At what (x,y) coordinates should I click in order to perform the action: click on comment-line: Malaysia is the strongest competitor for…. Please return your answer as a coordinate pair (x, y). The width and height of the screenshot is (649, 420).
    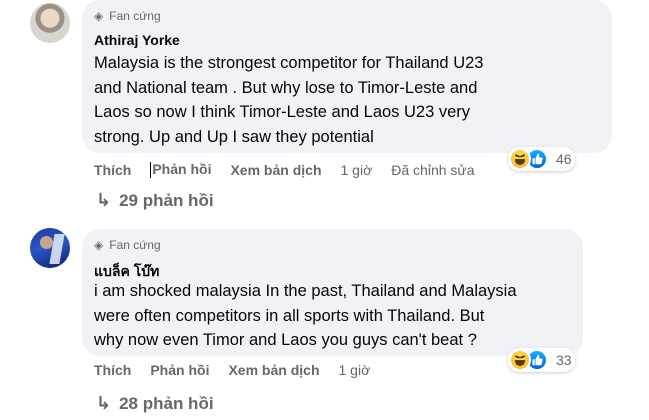
    Looking at the image, I should click on (289, 63).